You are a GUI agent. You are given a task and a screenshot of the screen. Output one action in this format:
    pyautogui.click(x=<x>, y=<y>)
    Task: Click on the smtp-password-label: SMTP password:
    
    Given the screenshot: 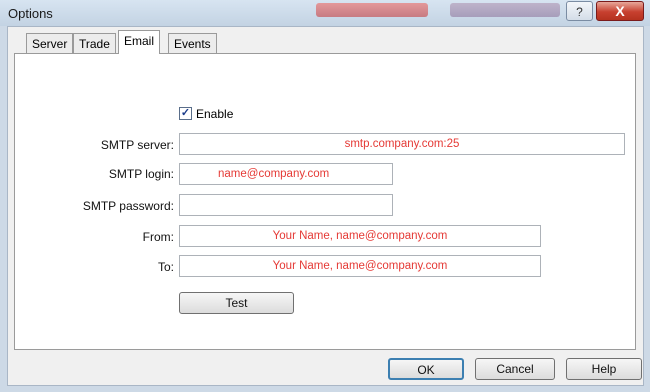 What is the action you would take?
    pyautogui.click(x=128, y=206)
    